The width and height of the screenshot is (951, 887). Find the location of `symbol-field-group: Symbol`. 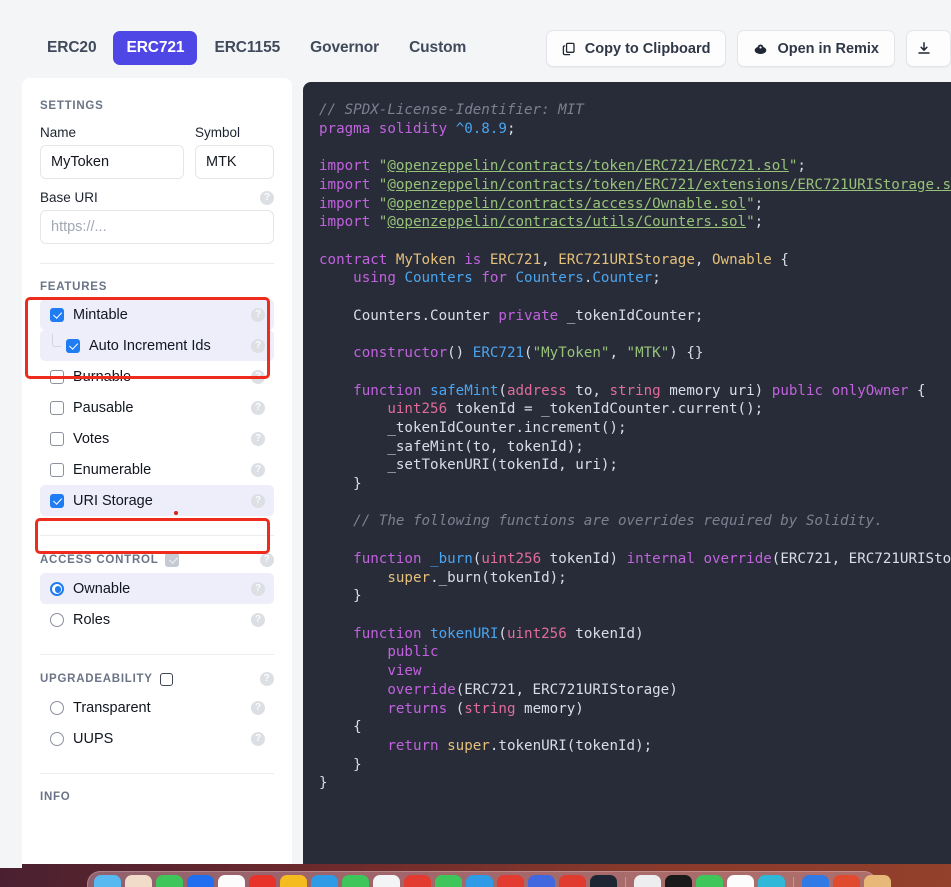

symbol-field-group: Symbol is located at coordinates (234, 152).